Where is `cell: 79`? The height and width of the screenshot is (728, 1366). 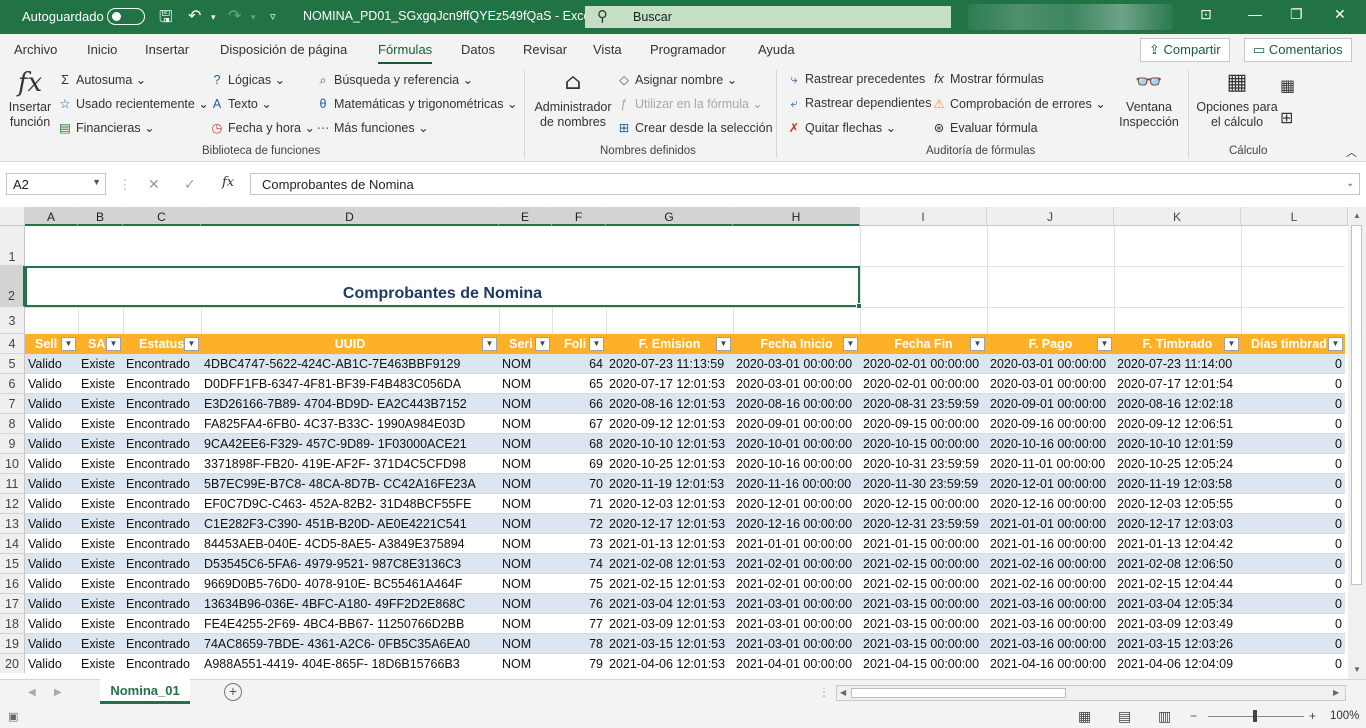 cell: 79 is located at coordinates (579, 663).